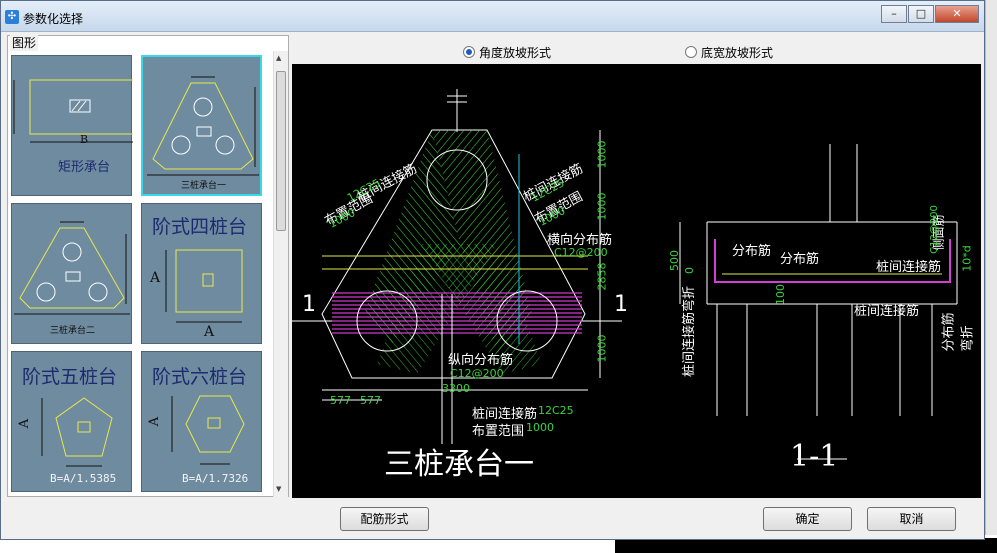  I want to click on section-mark-left: 1, so click(309, 304).